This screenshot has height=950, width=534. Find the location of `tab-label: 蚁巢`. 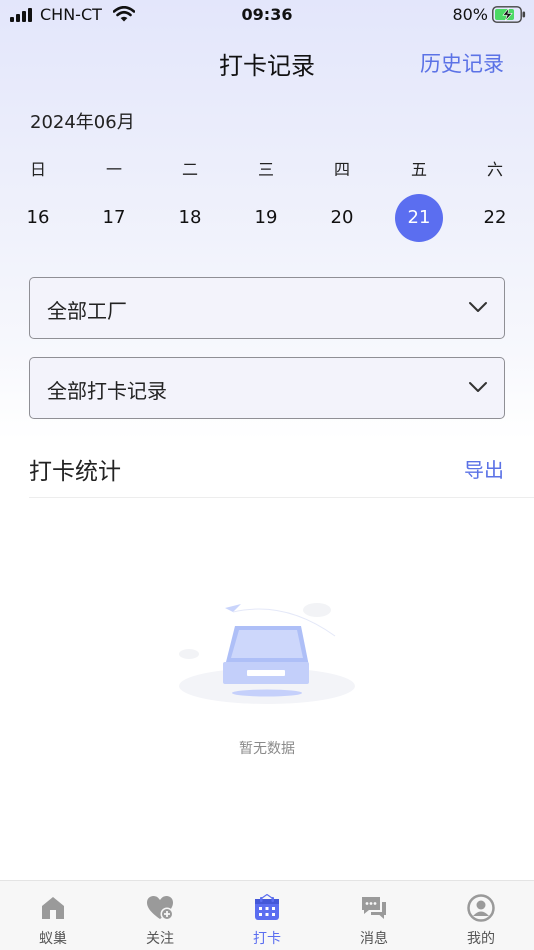

tab-label: 蚁巢 is located at coordinates (53, 939).